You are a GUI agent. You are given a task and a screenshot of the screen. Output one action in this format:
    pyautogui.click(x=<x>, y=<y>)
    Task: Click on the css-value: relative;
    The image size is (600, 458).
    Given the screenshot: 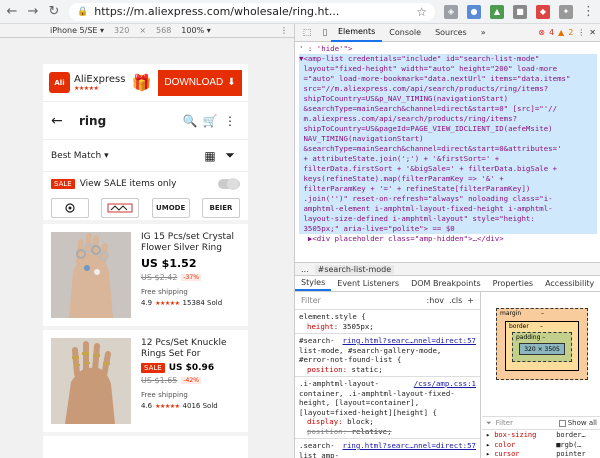 What is the action you would take?
    pyautogui.click(x=372, y=431)
    